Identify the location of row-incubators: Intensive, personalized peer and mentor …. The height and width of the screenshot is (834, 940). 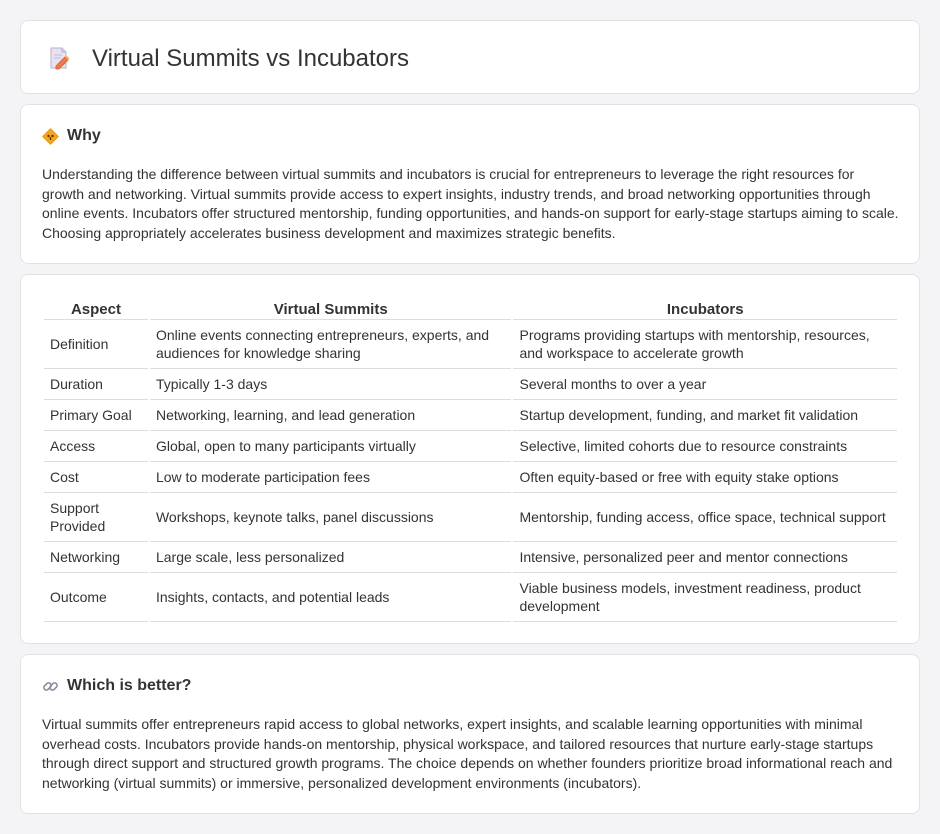
(705, 557).